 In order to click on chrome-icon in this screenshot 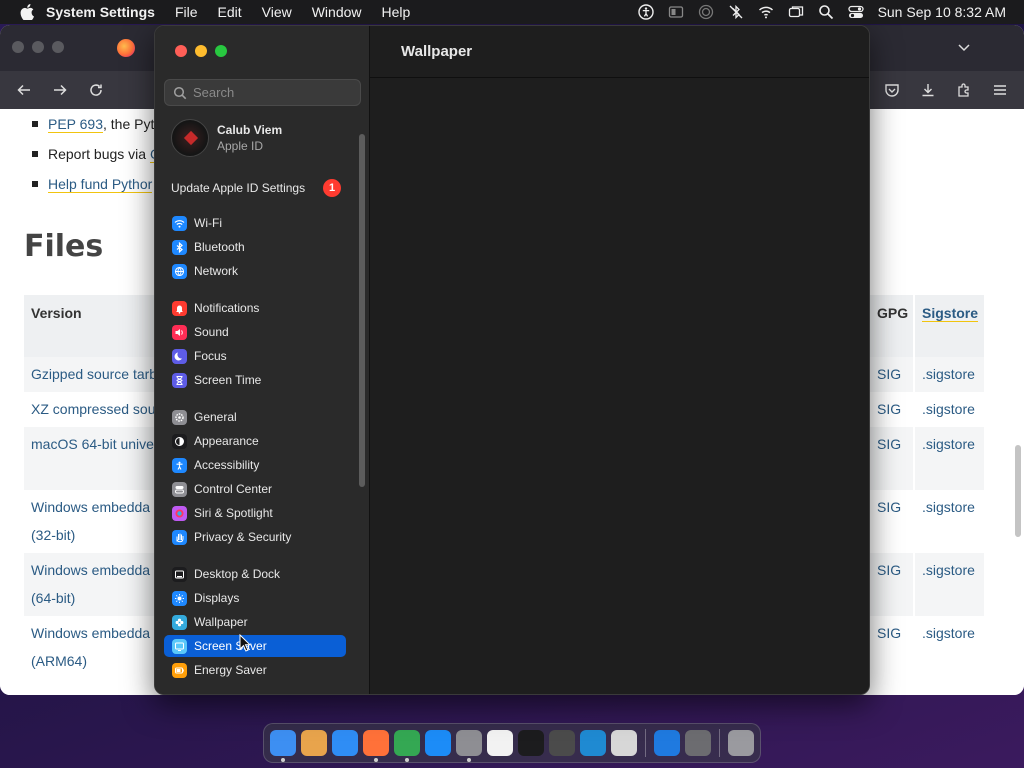, I will do `click(407, 746)`.